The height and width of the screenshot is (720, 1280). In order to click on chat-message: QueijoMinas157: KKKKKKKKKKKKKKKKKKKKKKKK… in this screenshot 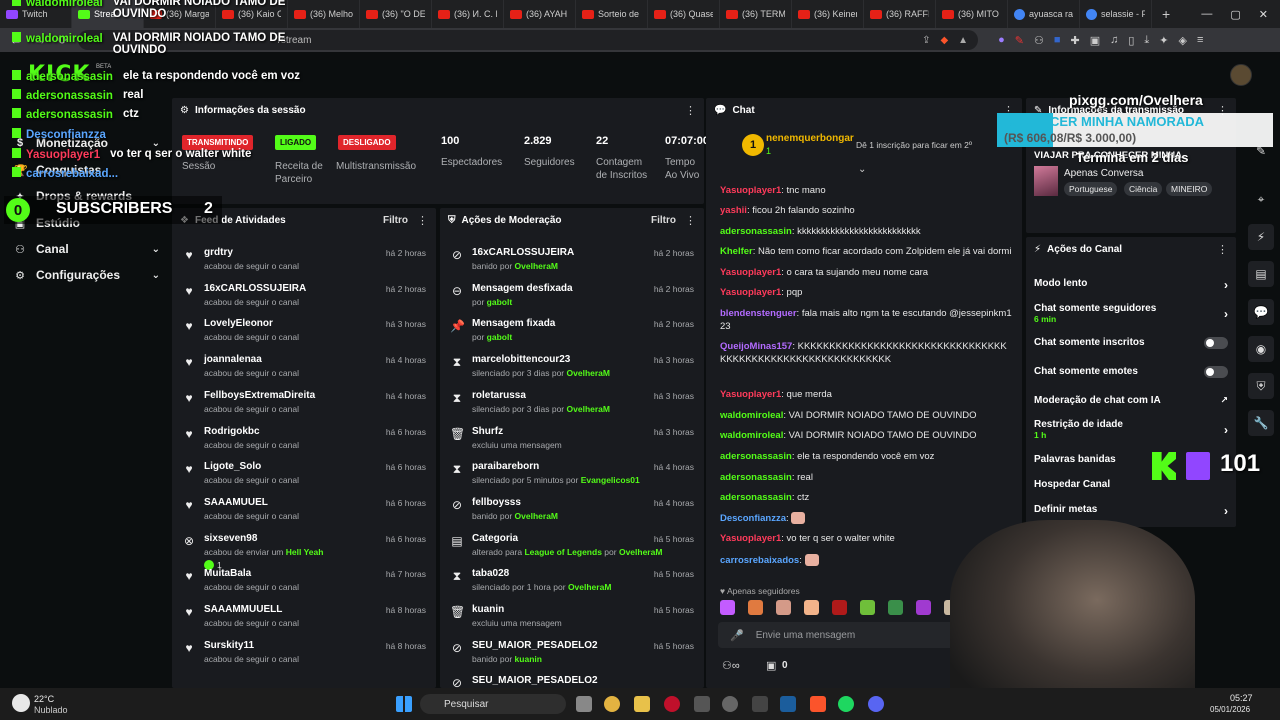, I will do `click(866, 353)`.